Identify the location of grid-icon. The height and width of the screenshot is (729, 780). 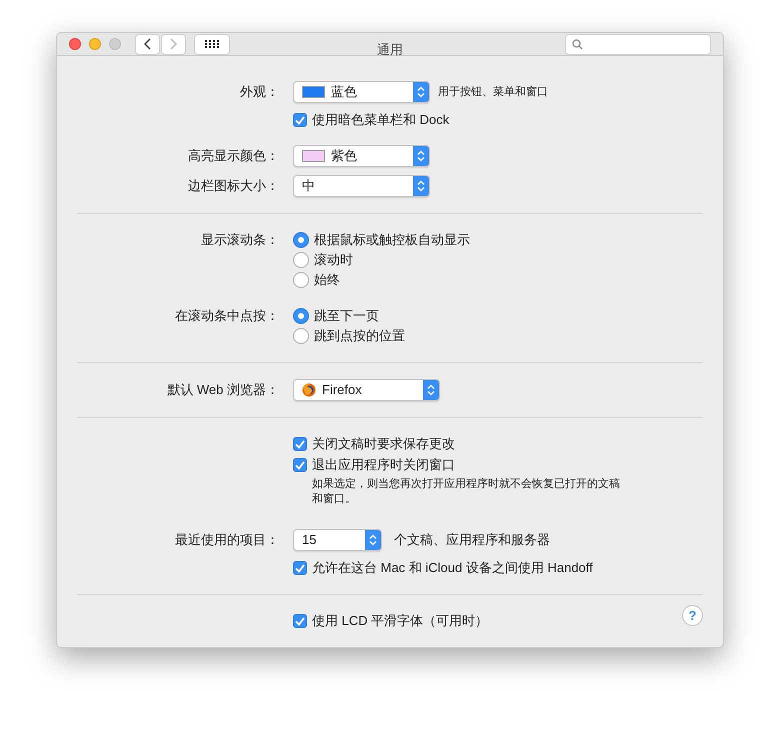
(212, 44).